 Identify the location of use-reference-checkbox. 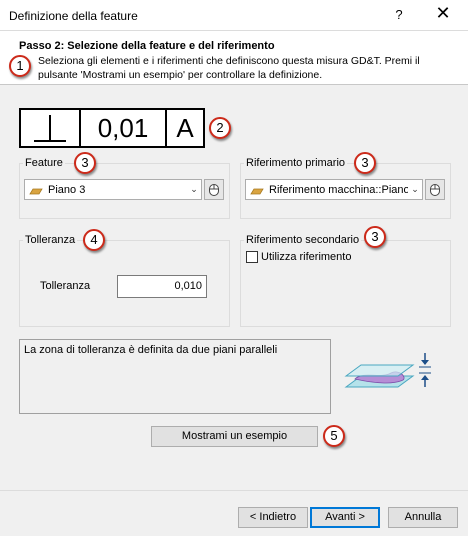
(252, 257).